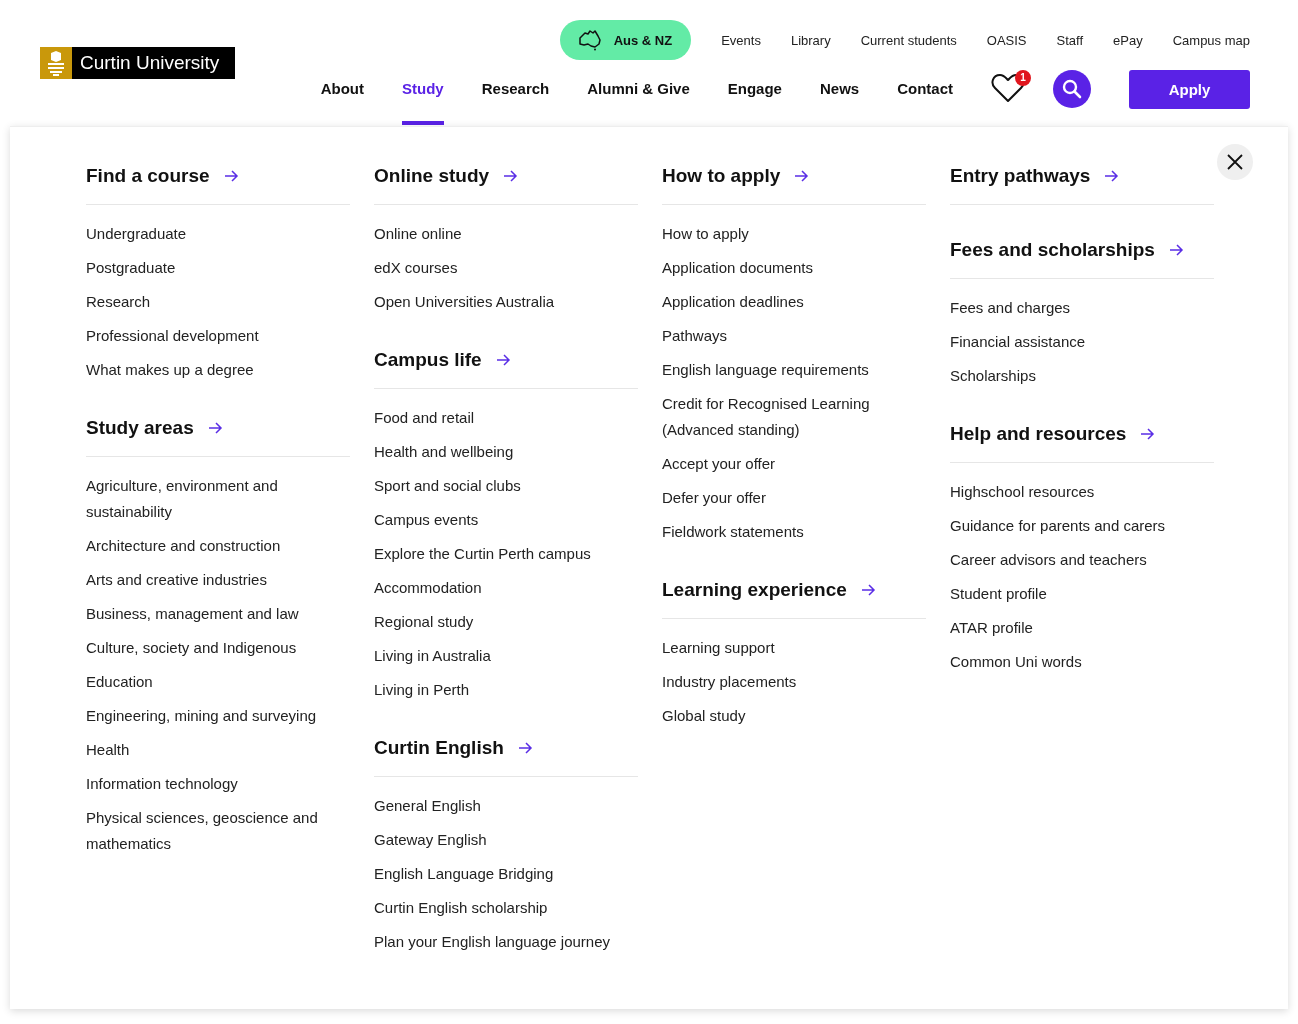 Image resolution: width=1298 pixels, height=1024 pixels. What do you see at coordinates (218, 716) in the screenshot?
I see `menu-link: Engineering, mining and surveying` at bounding box center [218, 716].